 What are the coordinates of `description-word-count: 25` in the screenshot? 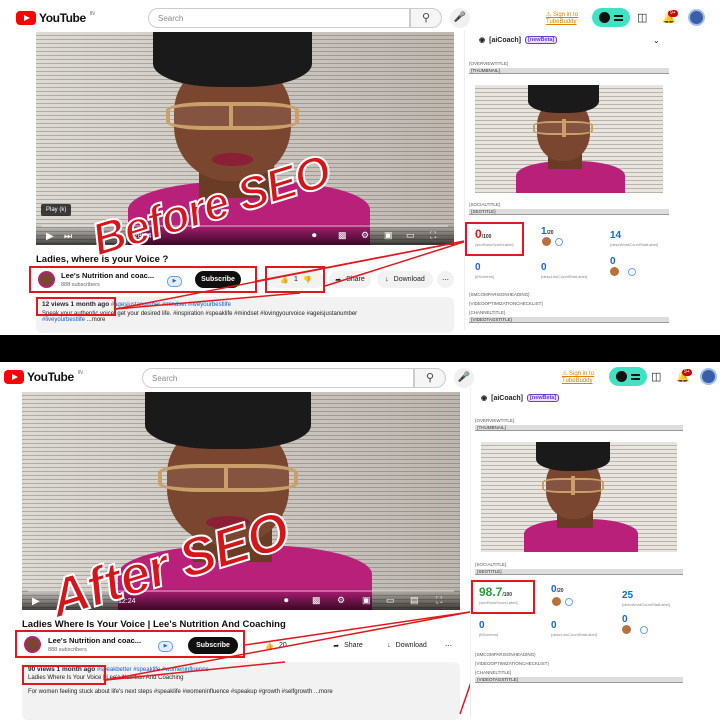 It's located at (628, 595).